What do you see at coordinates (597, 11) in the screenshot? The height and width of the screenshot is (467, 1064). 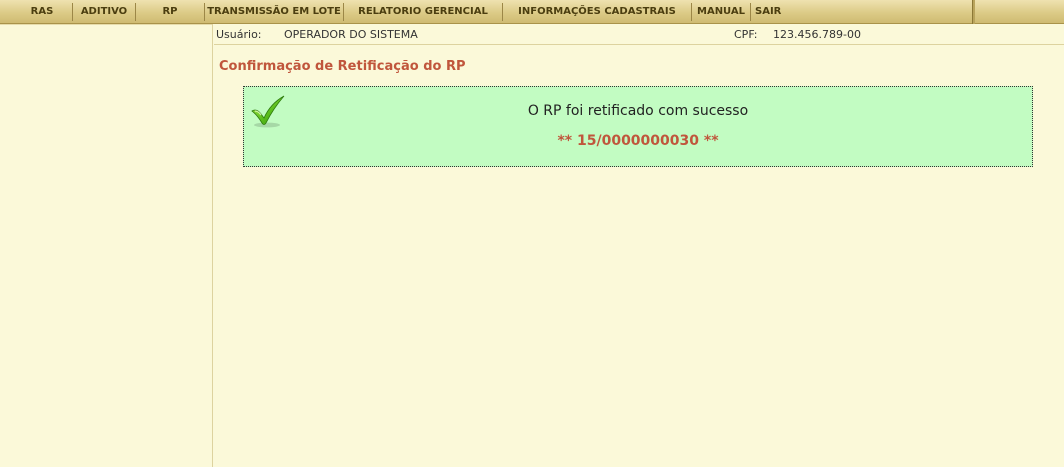 I see `menu-item-informacoes-cadastrais: INFORMAÇÕES CADASTRAIS` at bounding box center [597, 11].